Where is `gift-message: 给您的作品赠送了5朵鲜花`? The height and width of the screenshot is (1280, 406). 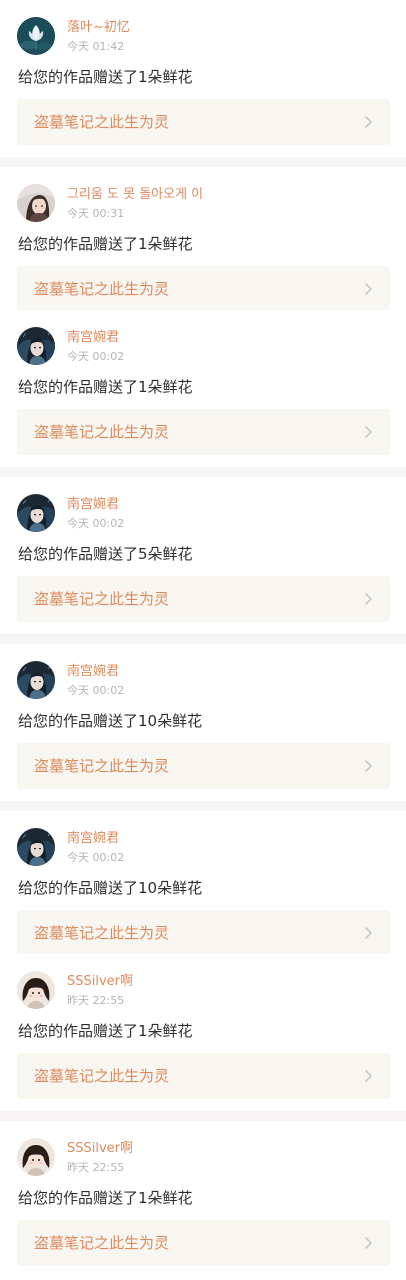 gift-message: 给您的作品赠送了5朵鲜花 is located at coordinates (105, 554).